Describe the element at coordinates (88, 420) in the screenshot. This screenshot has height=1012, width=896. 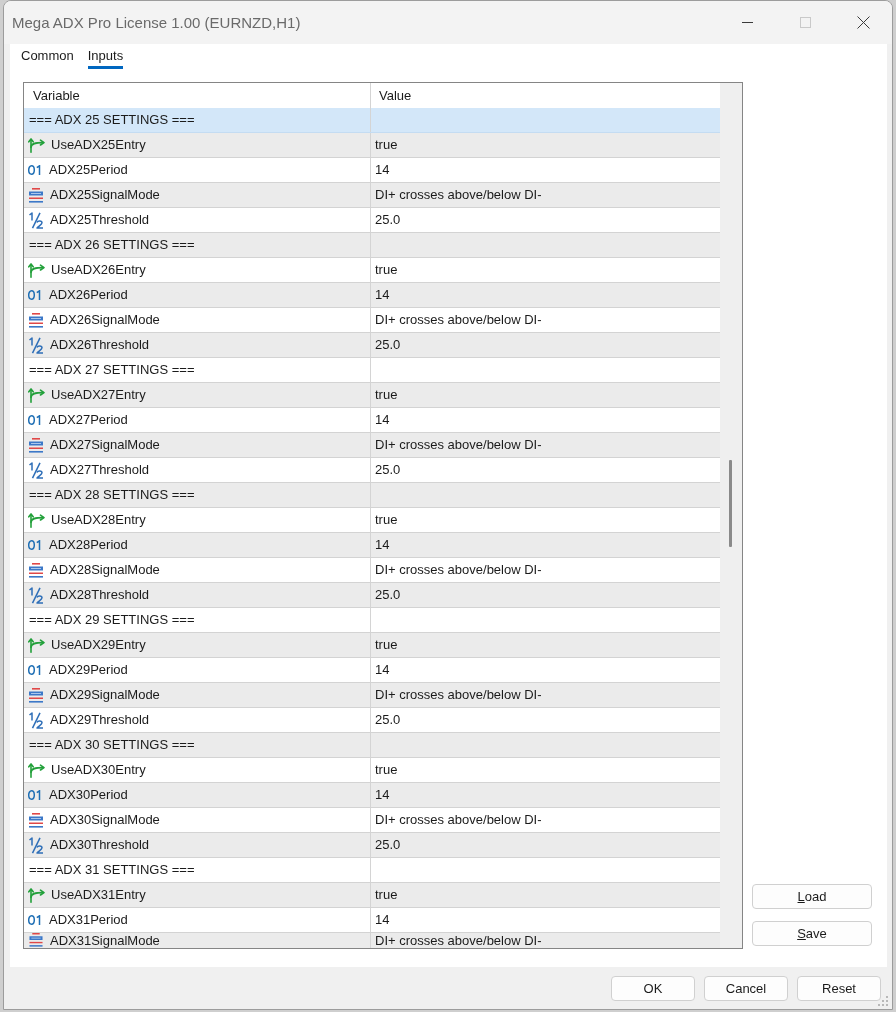
I see `variable-name: ADX27Period` at that location.